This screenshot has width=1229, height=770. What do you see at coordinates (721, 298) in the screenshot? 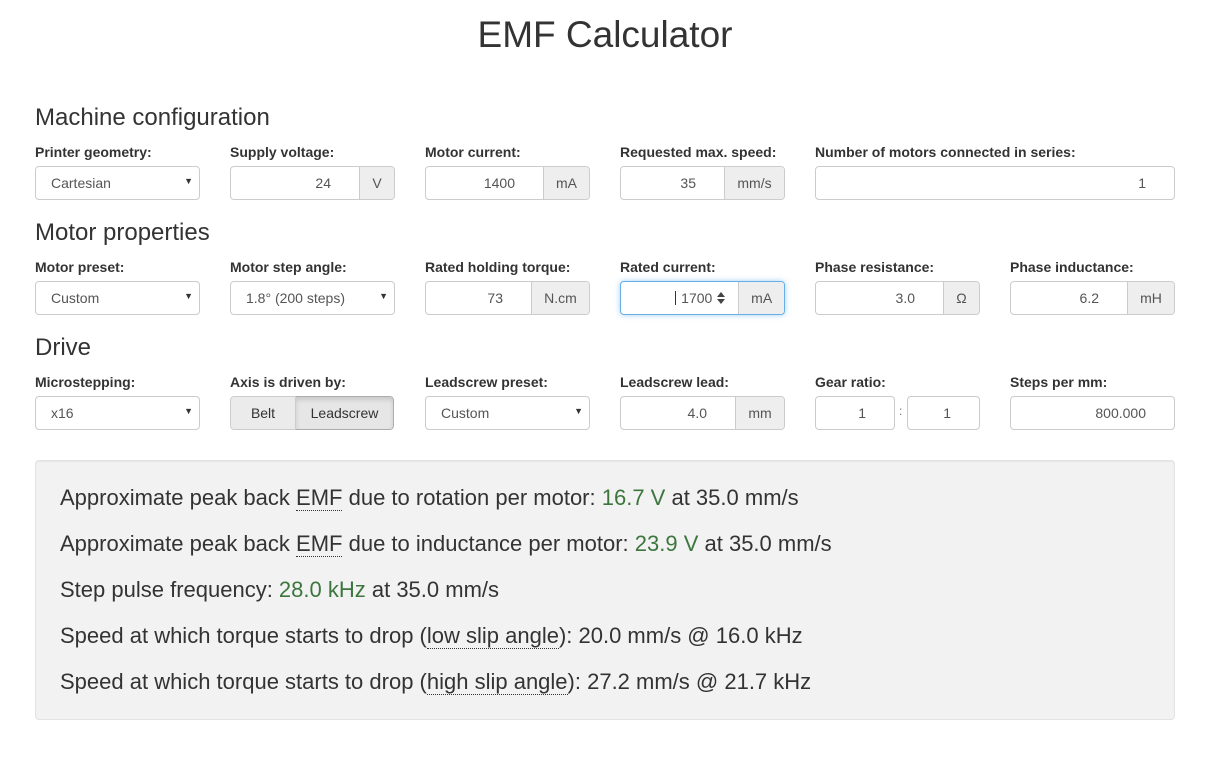
I see `spinner-arrows-icon` at bounding box center [721, 298].